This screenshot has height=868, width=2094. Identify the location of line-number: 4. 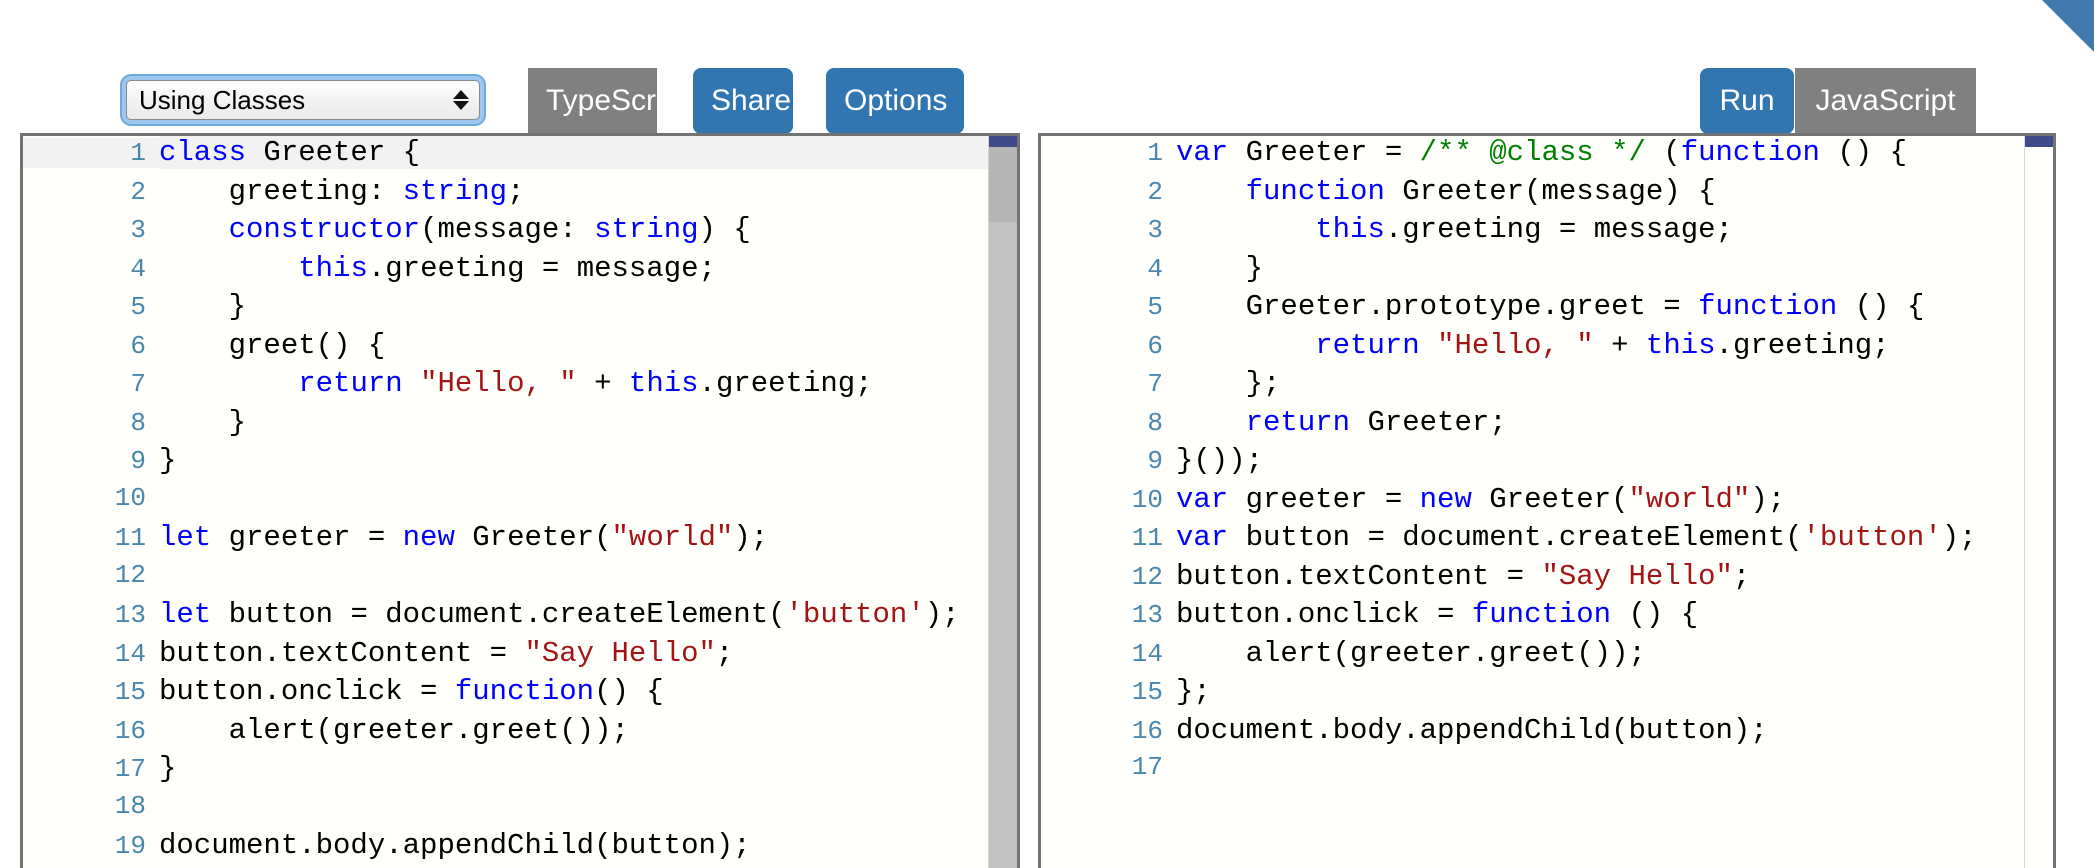
(1155, 268).